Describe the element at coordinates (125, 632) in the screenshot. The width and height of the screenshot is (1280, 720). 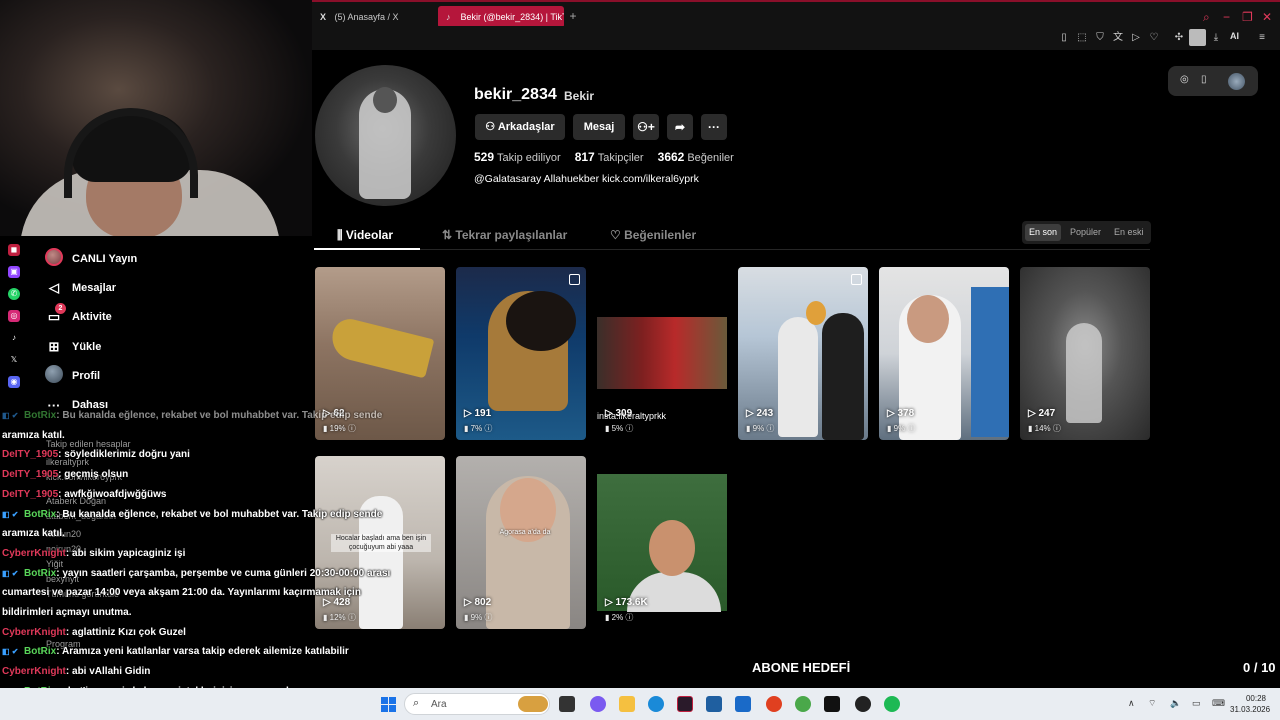
I see `chat-text: : aglattiniz Kızı çok Guzel` at that location.